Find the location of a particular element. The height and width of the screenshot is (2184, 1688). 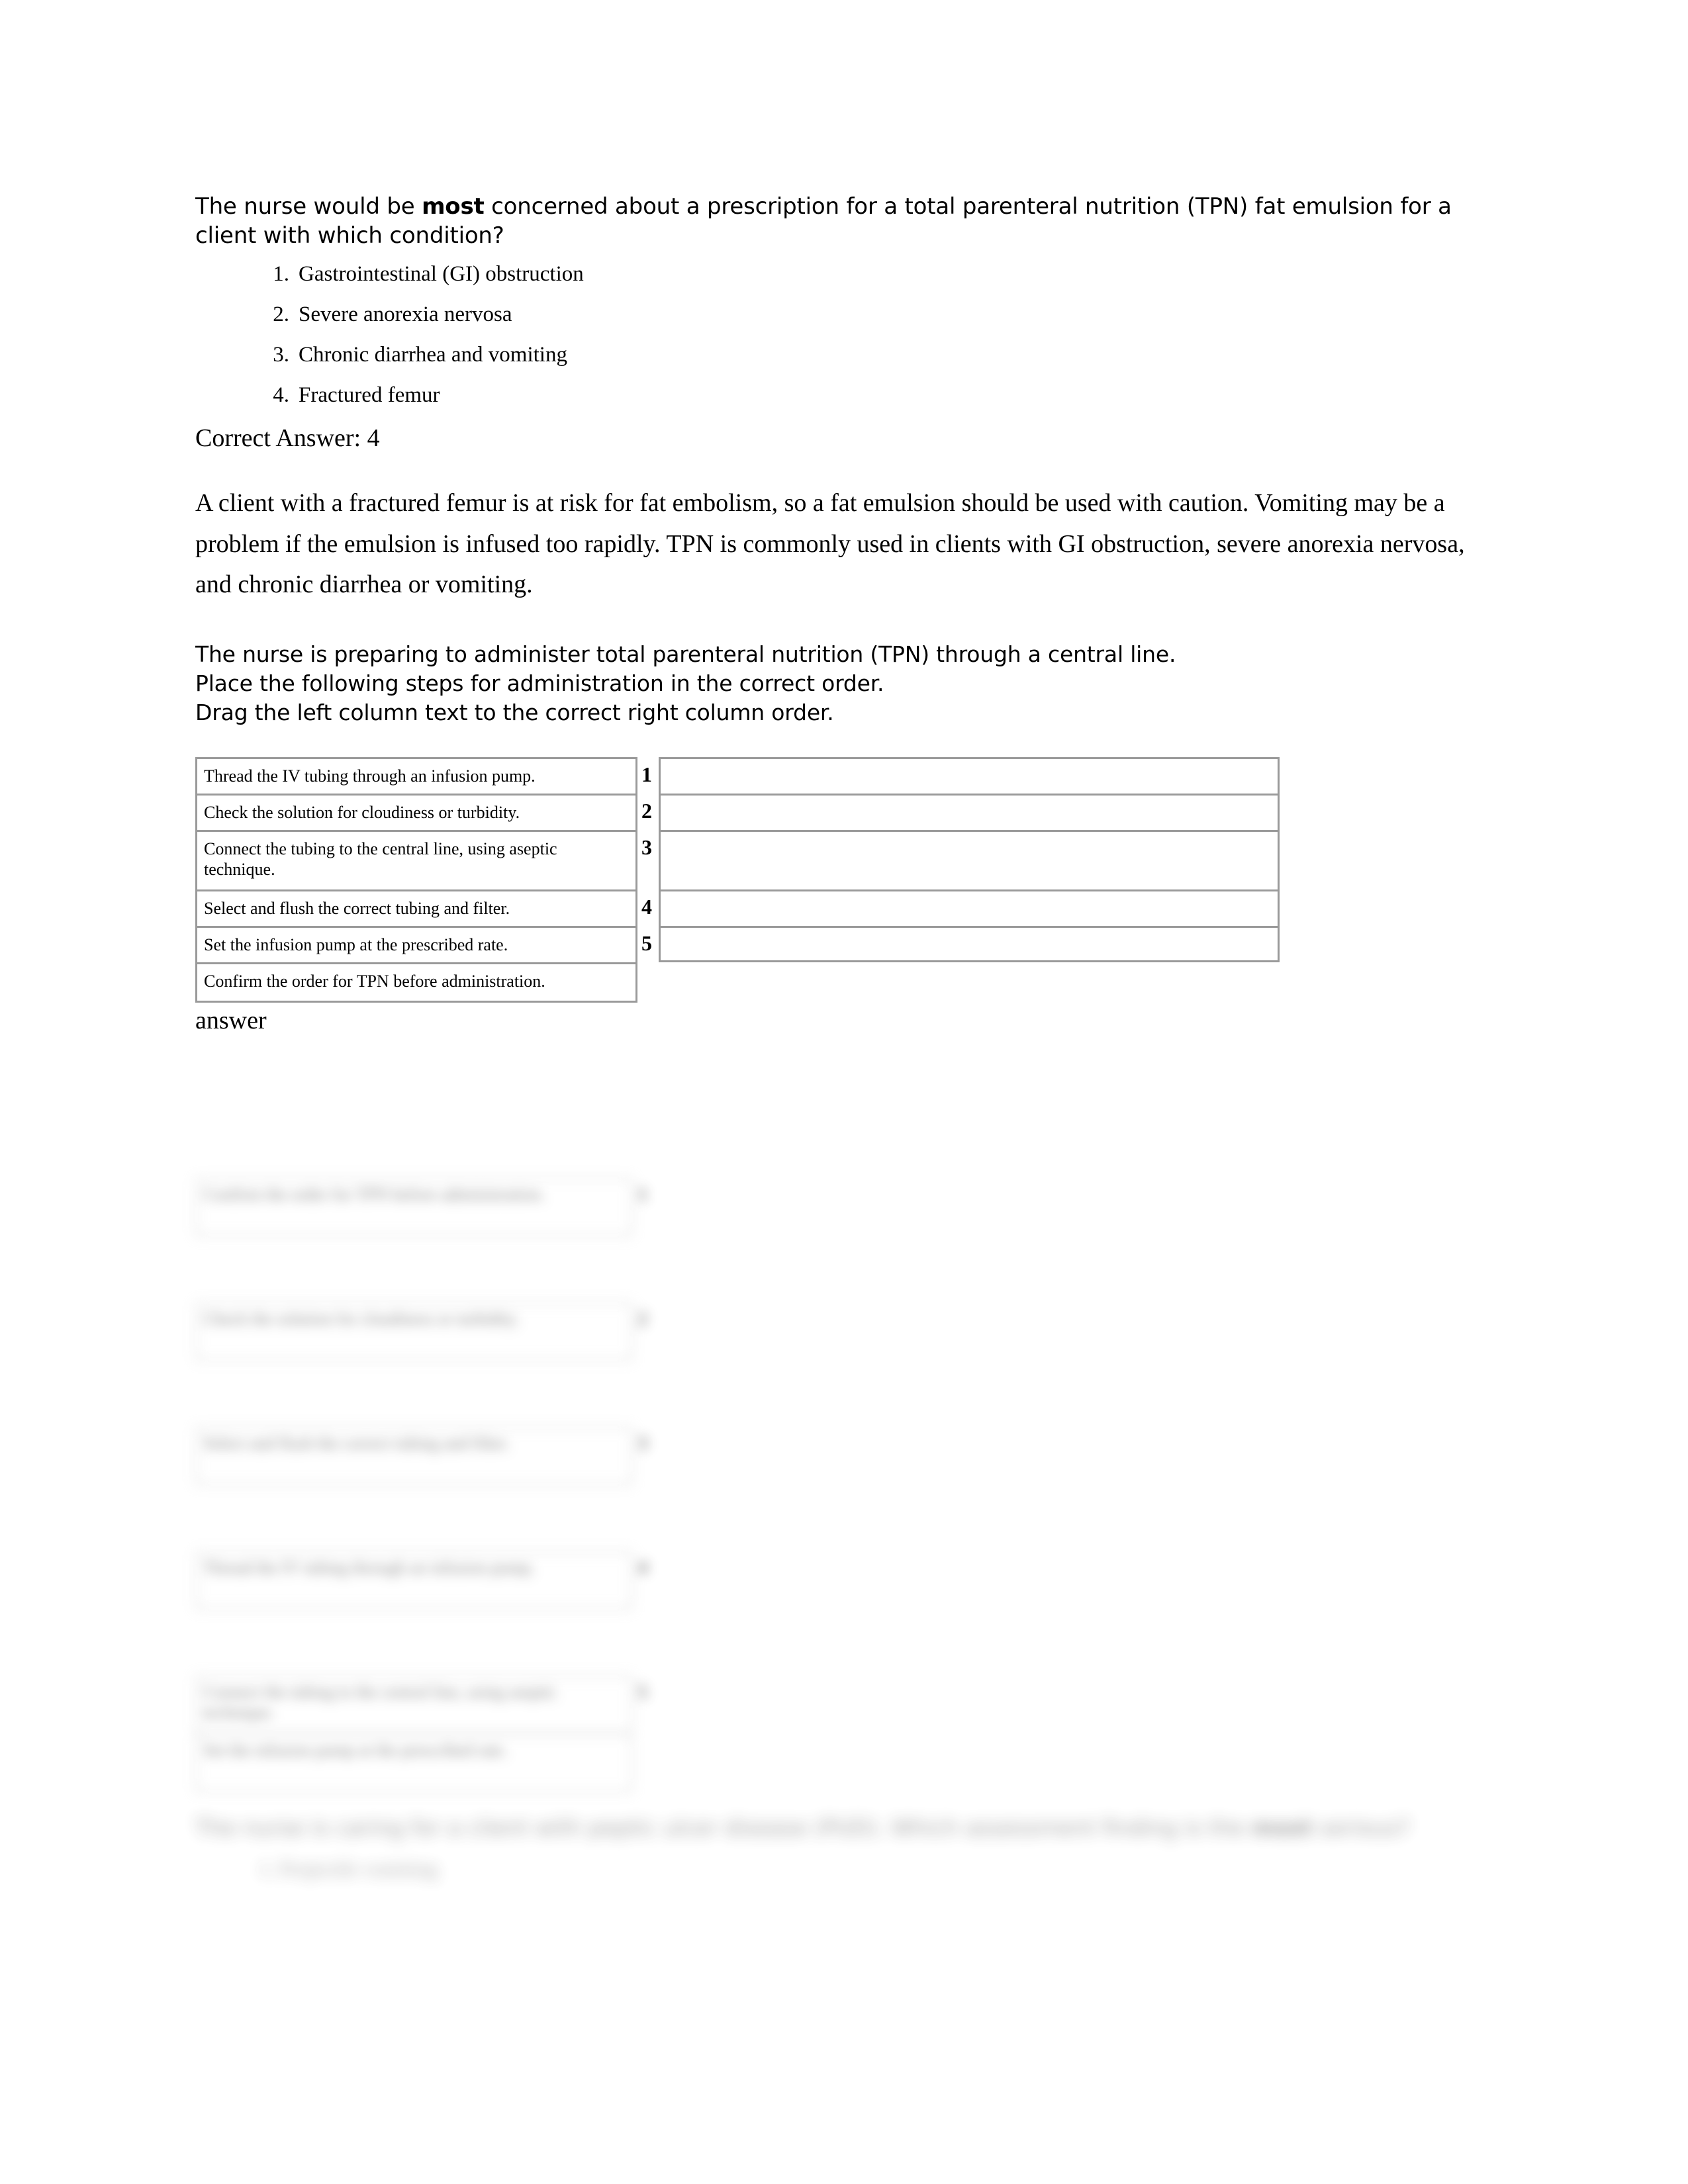

answer-key-number: 3 is located at coordinates (642, 1443).